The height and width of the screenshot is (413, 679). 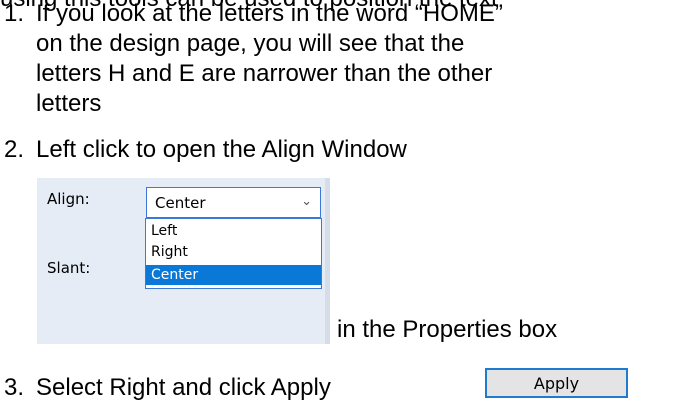 I want to click on align-options-list: Left Right Center, so click(x=233, y=253).